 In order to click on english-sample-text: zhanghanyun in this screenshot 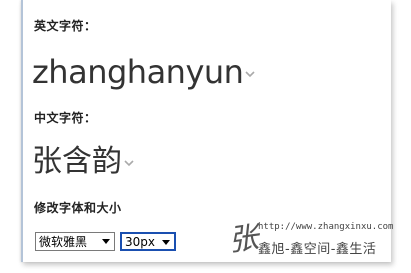, I will do `click(144, 72)`.